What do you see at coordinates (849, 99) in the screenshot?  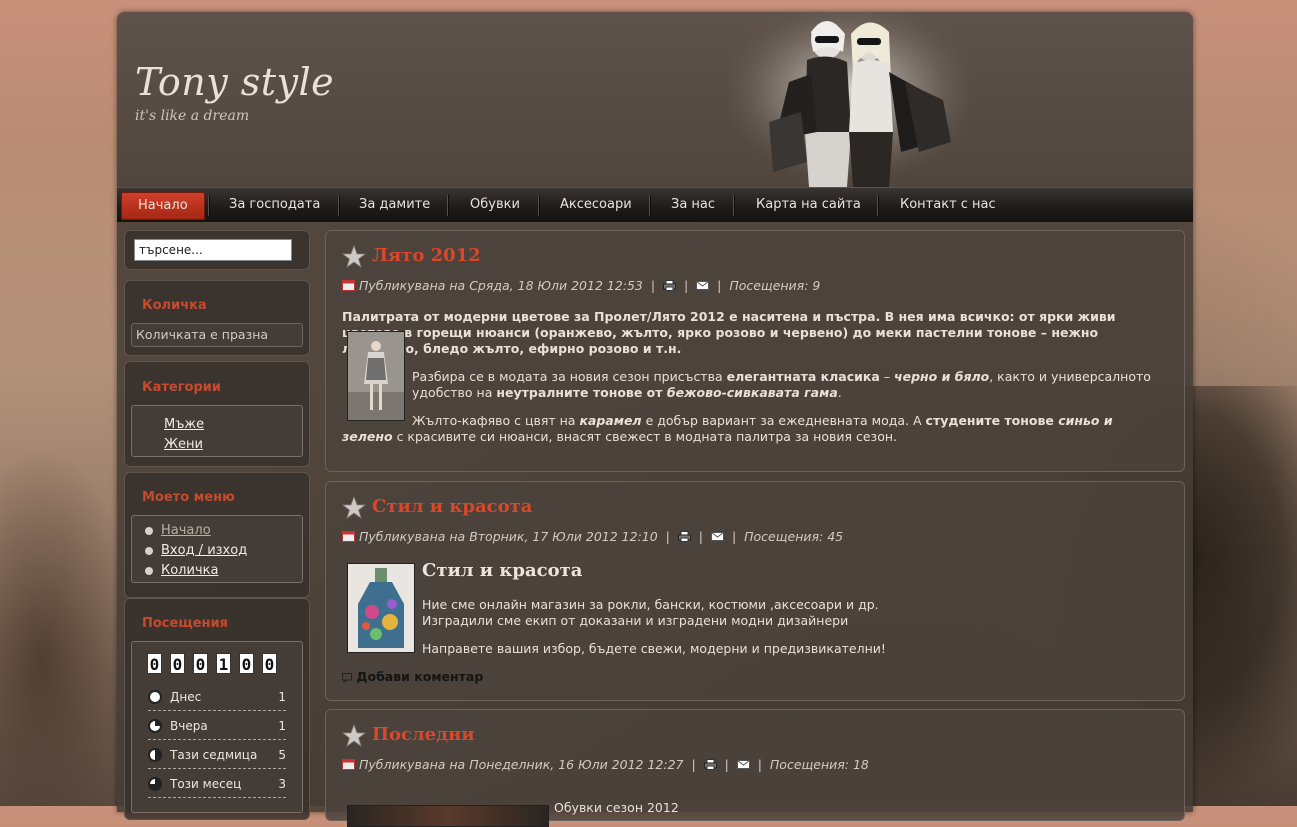 I see `header-shopping-photo` at bounding box center [849, 99].